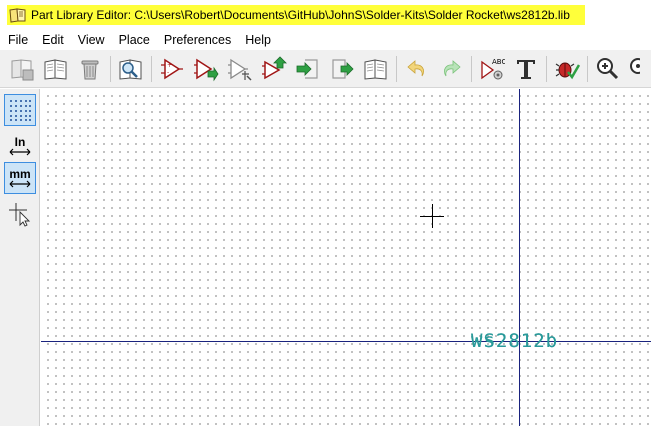 This screenshot has height=426, width=651. I want to click on export-part-button, so click(342, 69).